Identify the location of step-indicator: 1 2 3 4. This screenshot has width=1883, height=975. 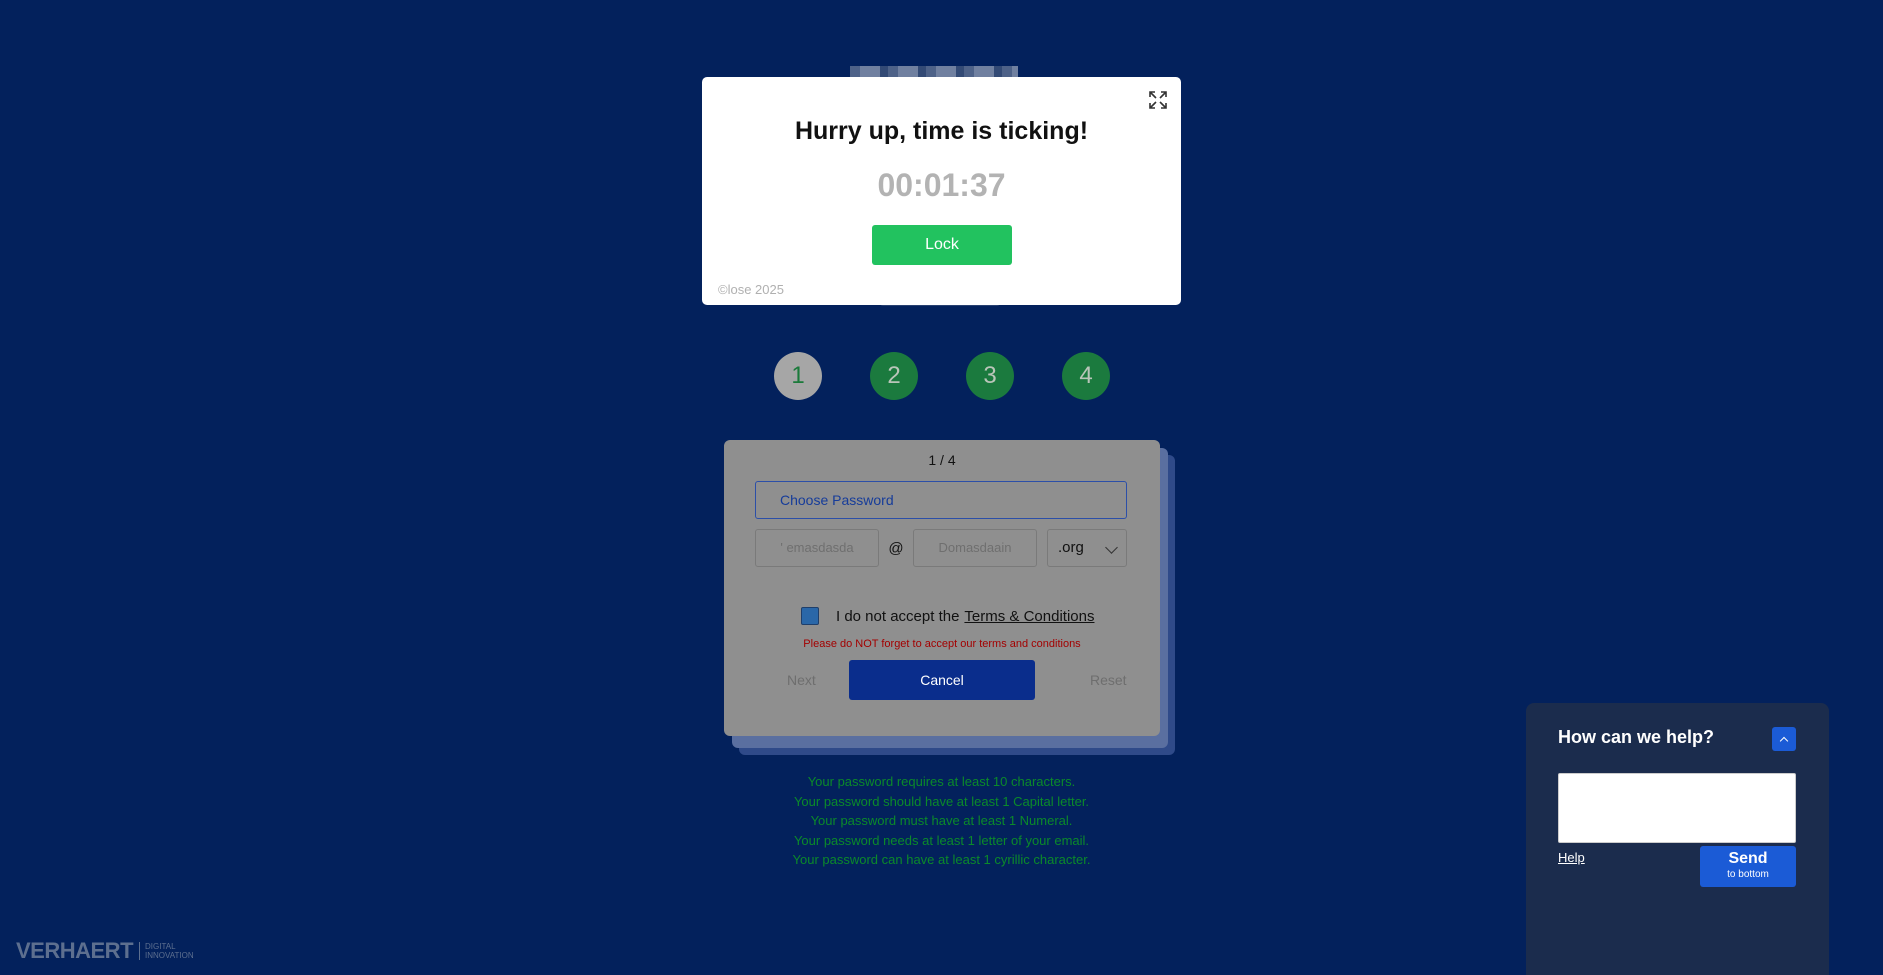
(942, 376).